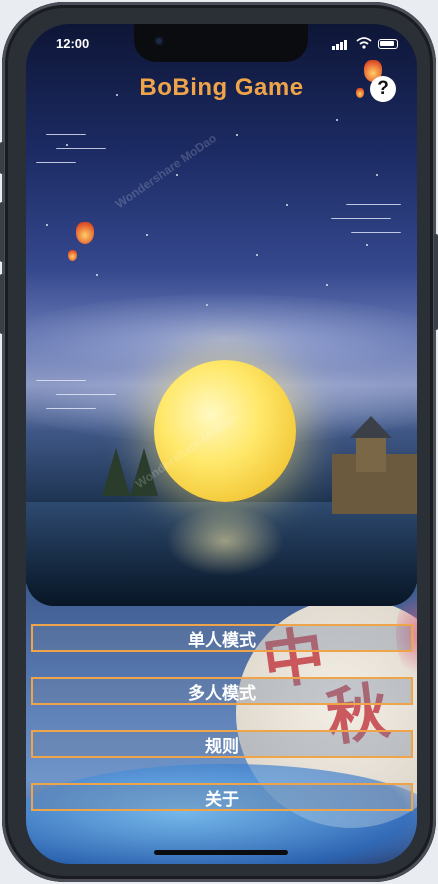 The height and width of the screenshot is (884, 438). Describe the element at coordinates (364, 43) in the screenshot. I see `wifi-icon` at that location.